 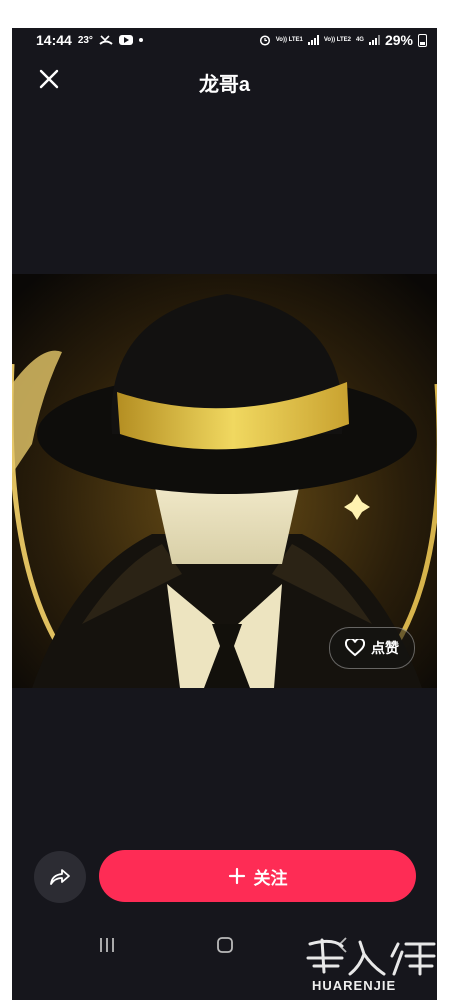 What do you see at coordinates (107, 945) in the screenshot?
I see `recents-icon` at bounding box center [107, 945].